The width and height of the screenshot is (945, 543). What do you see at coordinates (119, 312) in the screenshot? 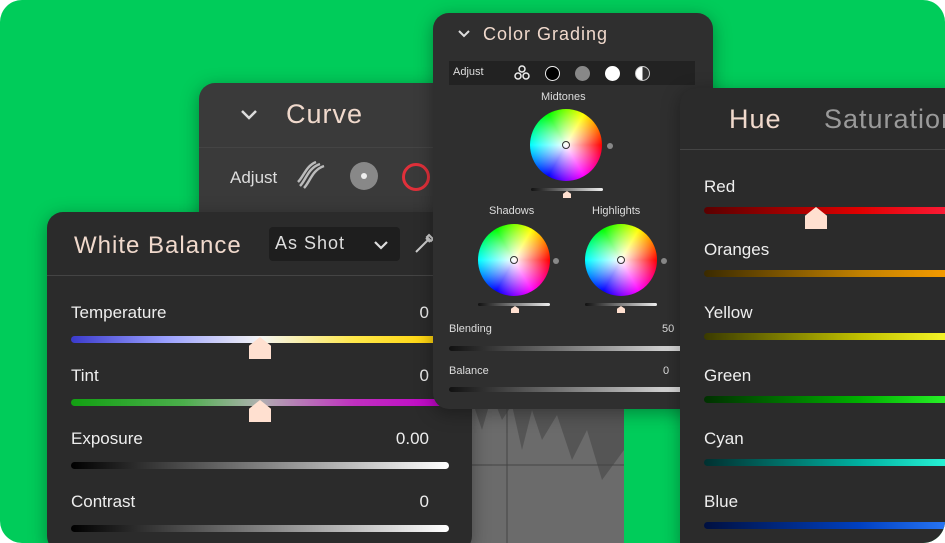
I see `temperature-label: Temperature` at bounding box center [119, 312].